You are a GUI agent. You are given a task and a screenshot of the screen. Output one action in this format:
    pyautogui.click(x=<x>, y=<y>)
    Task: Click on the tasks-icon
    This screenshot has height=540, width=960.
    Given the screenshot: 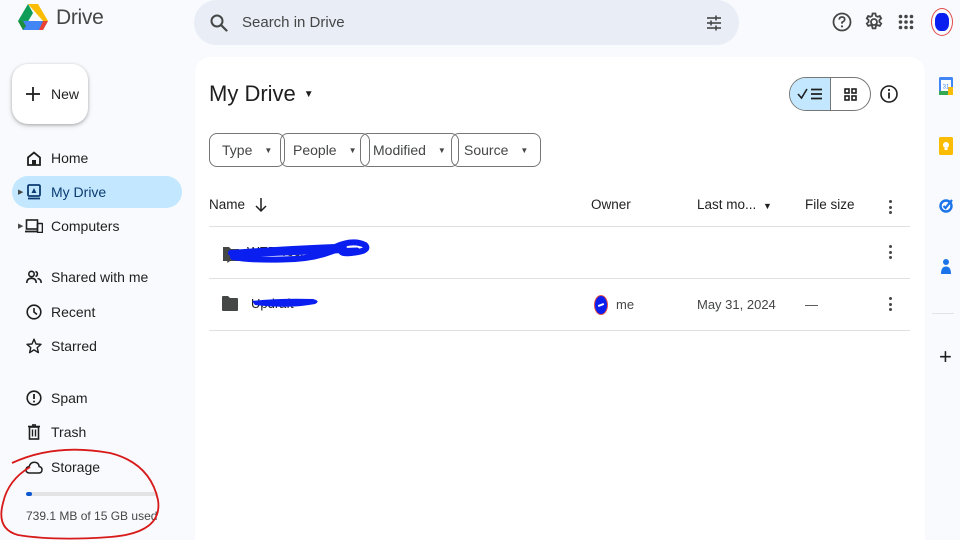 What is the action you would take?
    pyautogui.click(x=946, y=206)
    